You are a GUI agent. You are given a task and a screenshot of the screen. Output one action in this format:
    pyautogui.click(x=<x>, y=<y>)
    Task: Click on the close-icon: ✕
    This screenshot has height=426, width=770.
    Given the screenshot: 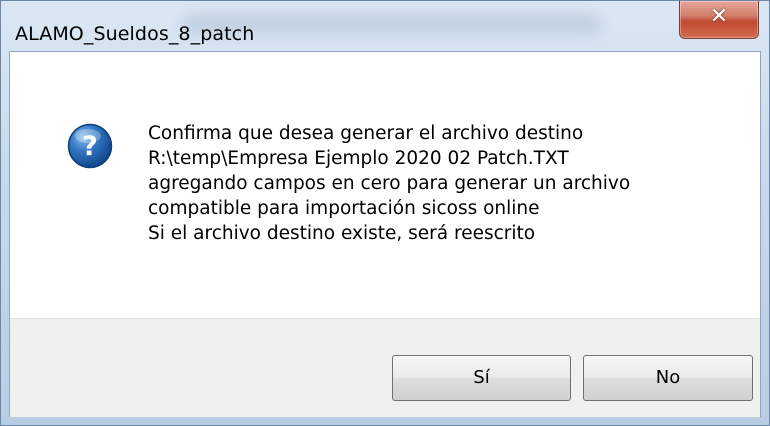 What is the action you would take?
    pyautogui.click(x=719, y=16)
    